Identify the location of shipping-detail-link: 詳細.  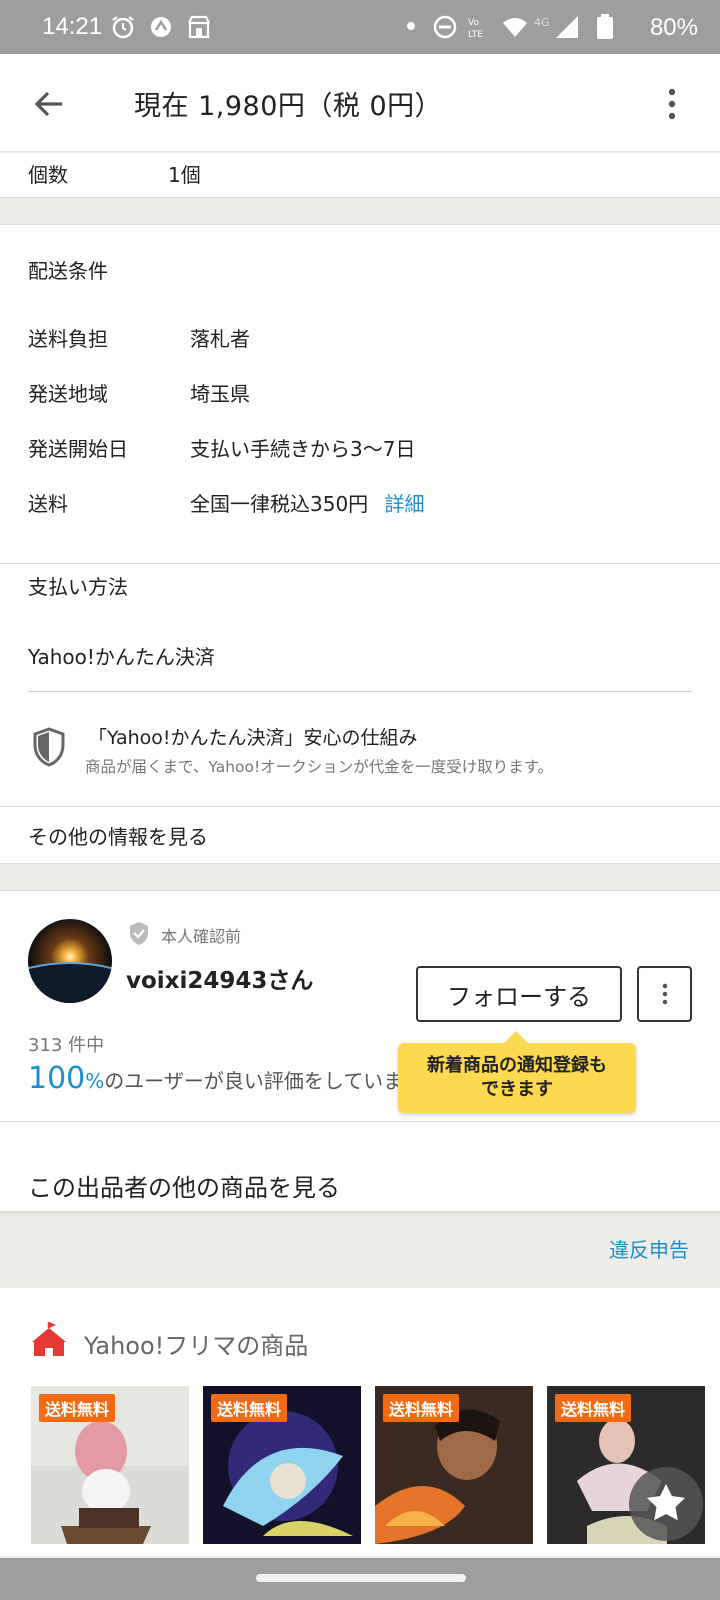
(405, 504).